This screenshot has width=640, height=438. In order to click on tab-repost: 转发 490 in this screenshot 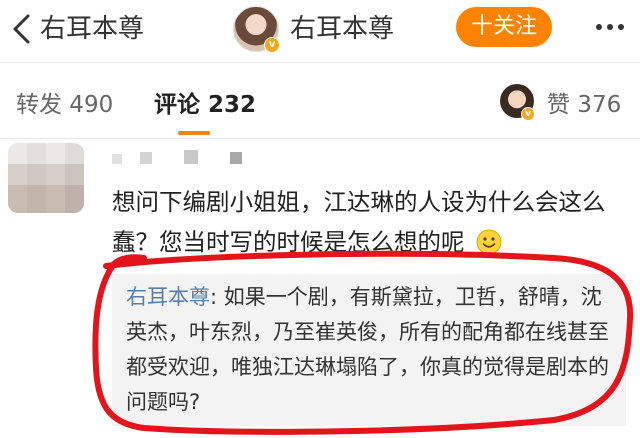, I will do `click(64, 105)`.